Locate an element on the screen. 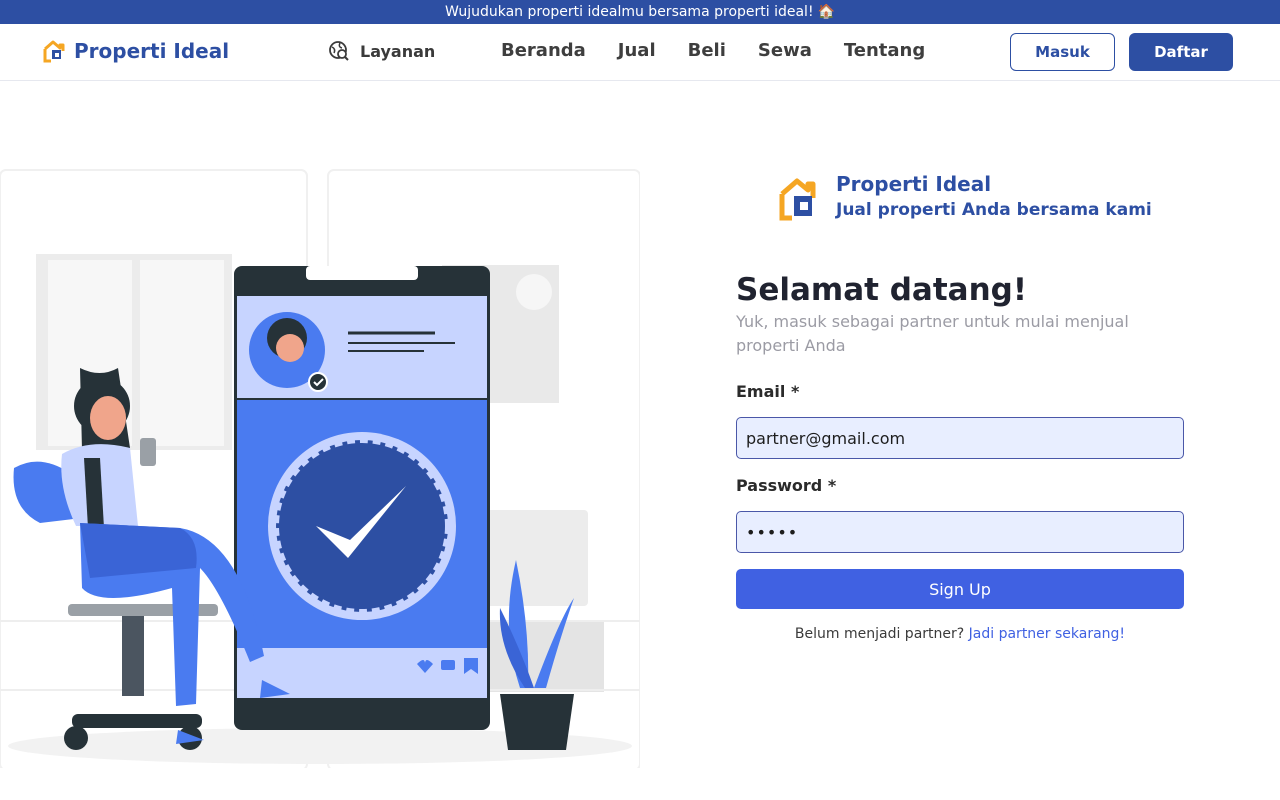  services-label: Layanan is located at coordinates (398, 51).